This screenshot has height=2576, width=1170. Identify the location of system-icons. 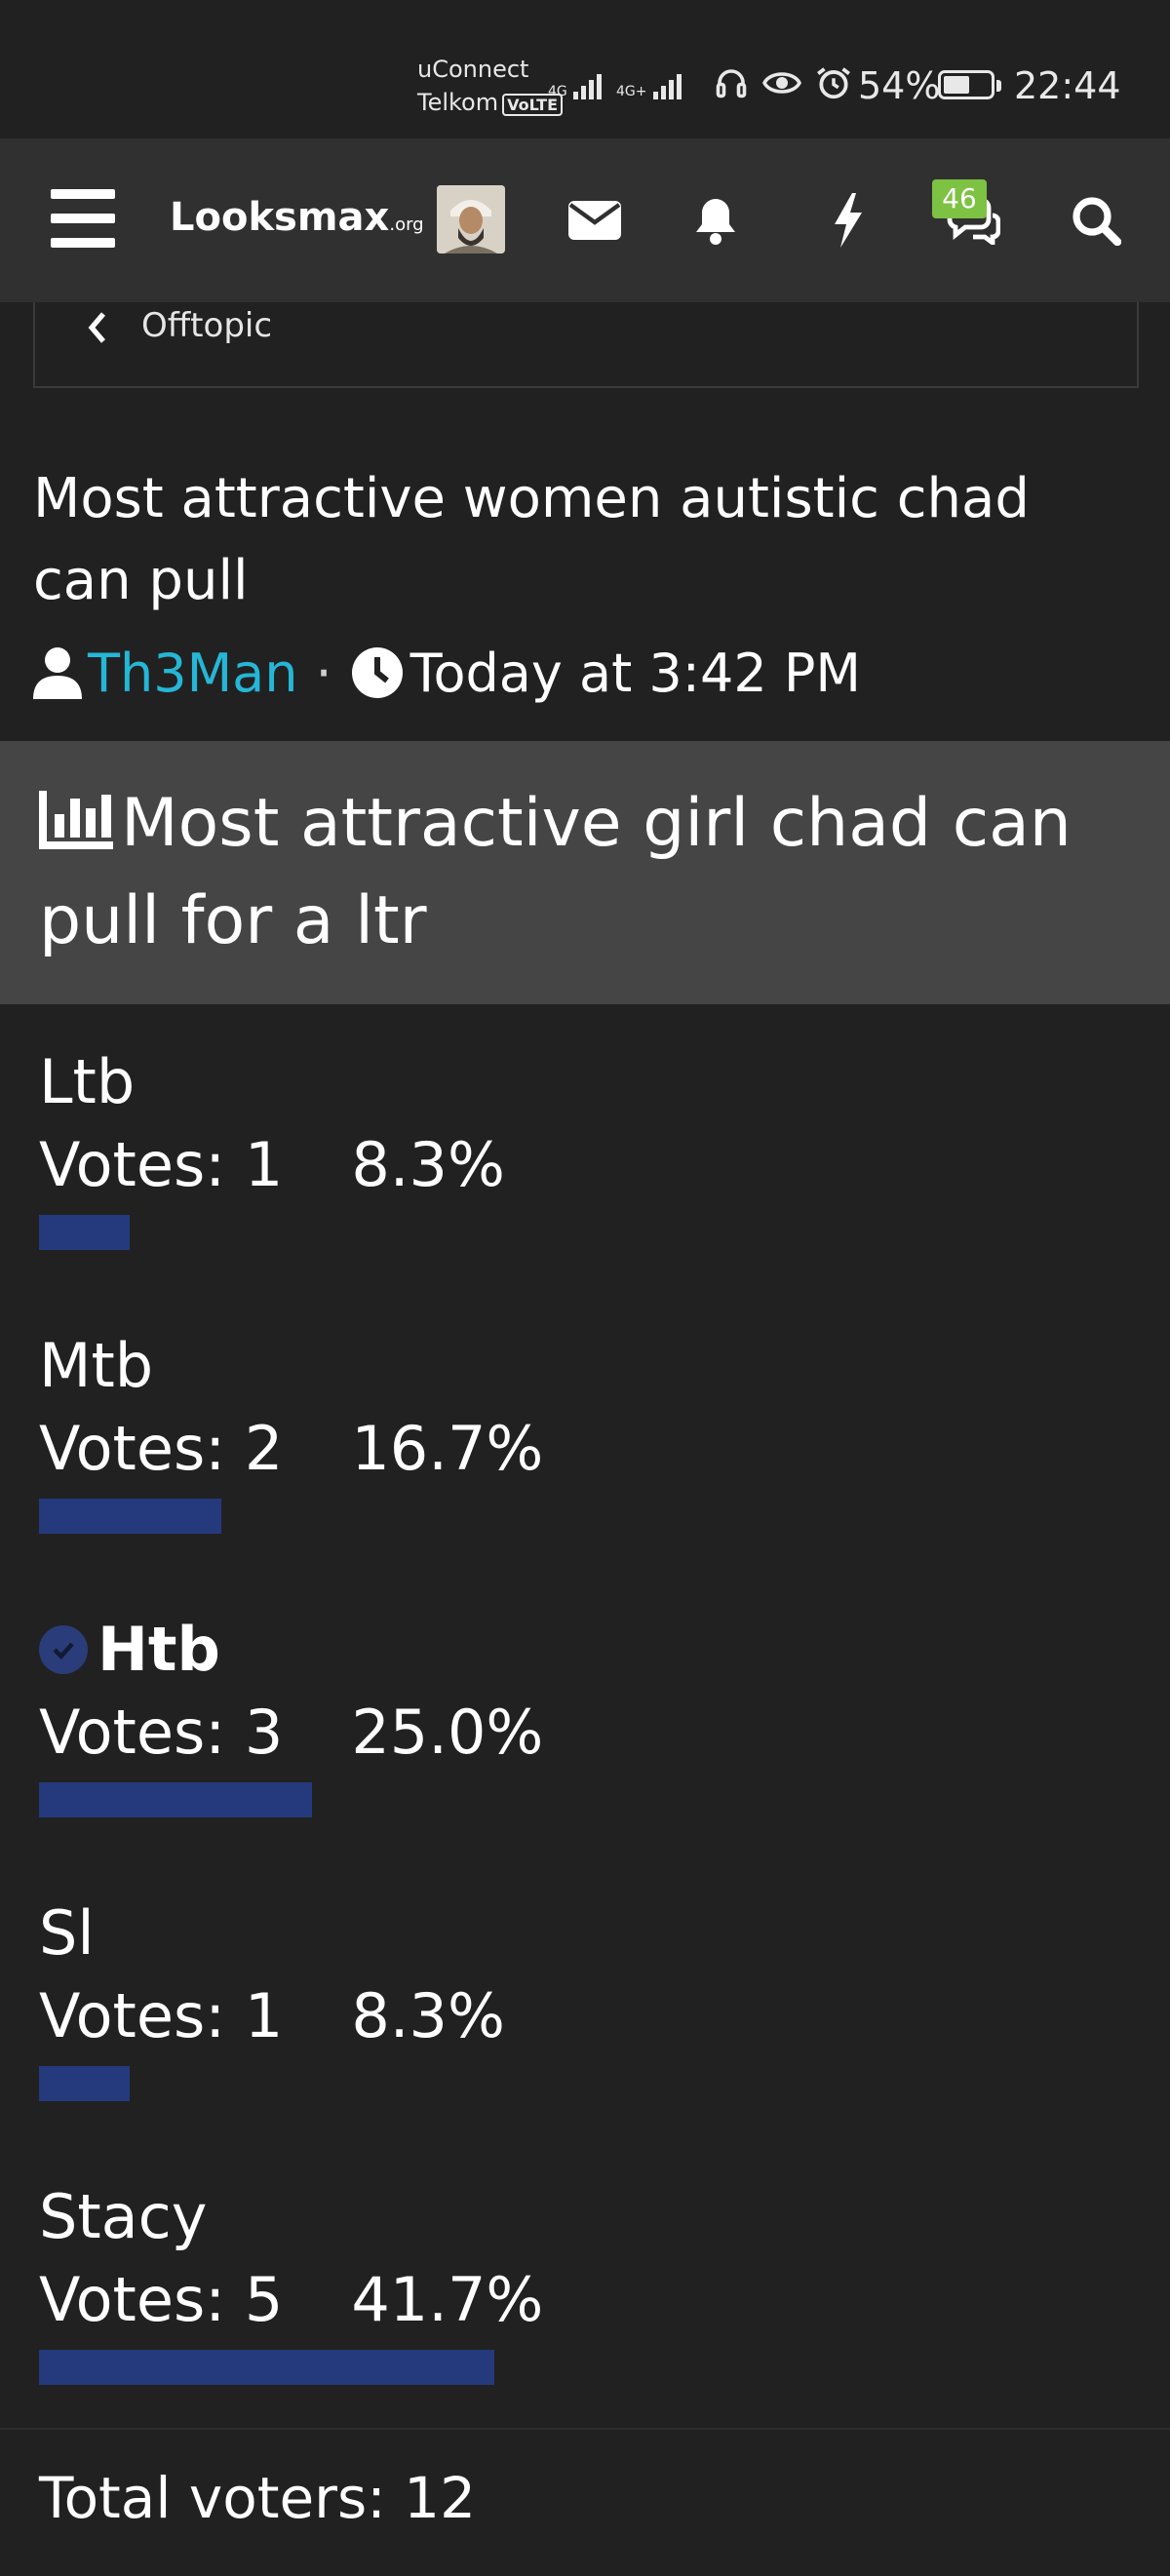
(783, 82).